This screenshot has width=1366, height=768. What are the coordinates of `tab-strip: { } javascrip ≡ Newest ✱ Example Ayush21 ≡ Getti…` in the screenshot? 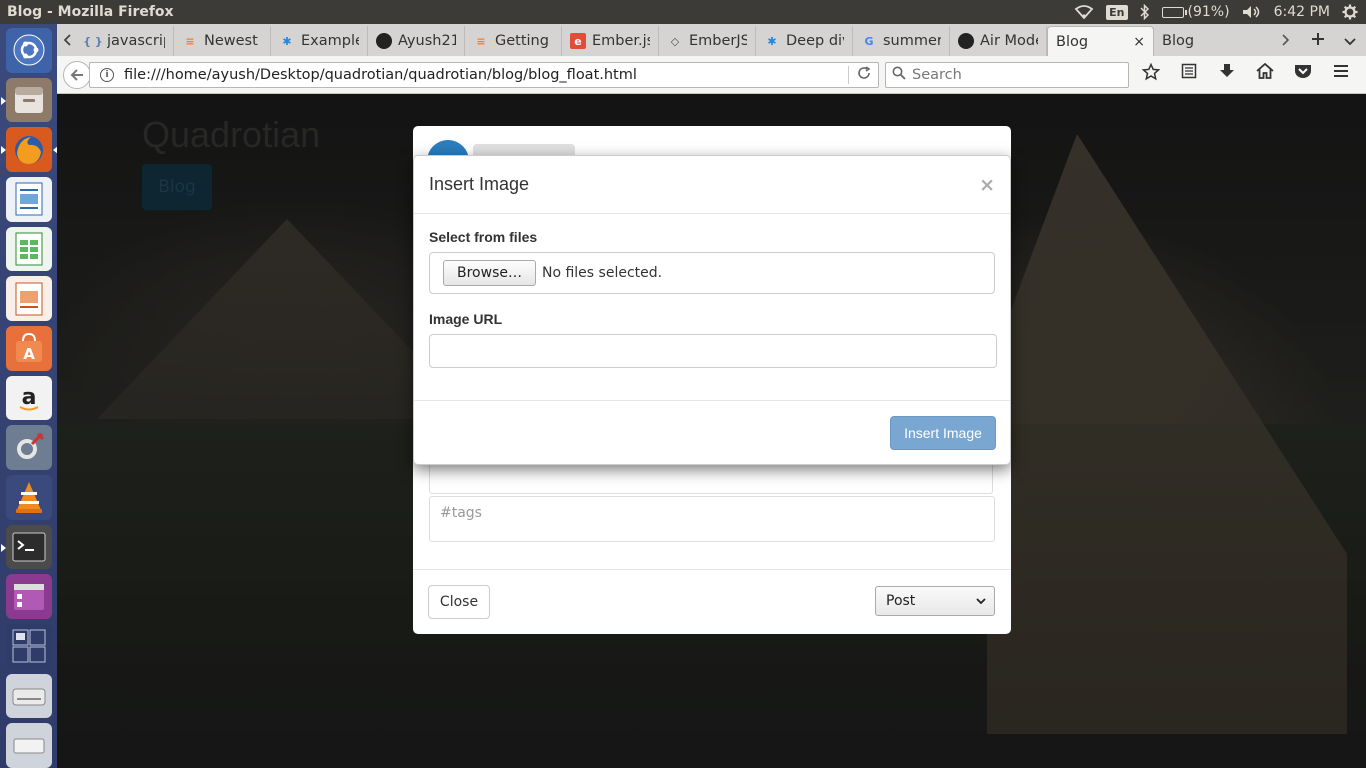 It's located at (711, 40).